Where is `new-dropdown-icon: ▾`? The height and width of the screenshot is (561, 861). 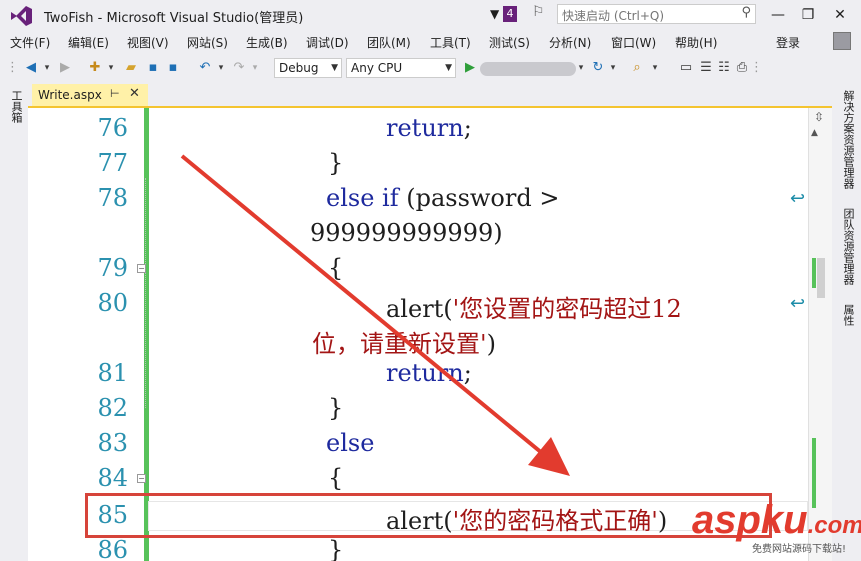
new-dropdown-icon: ▾ is located at coordinates (111, 68).